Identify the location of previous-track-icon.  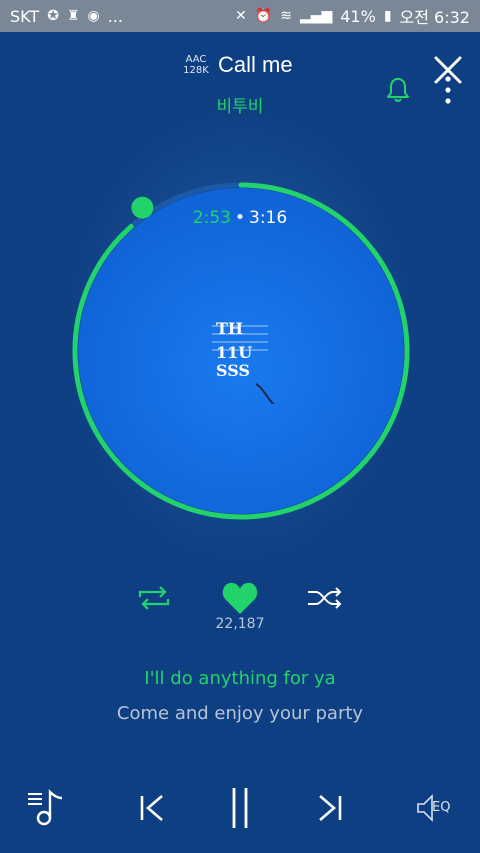
(152, 808).